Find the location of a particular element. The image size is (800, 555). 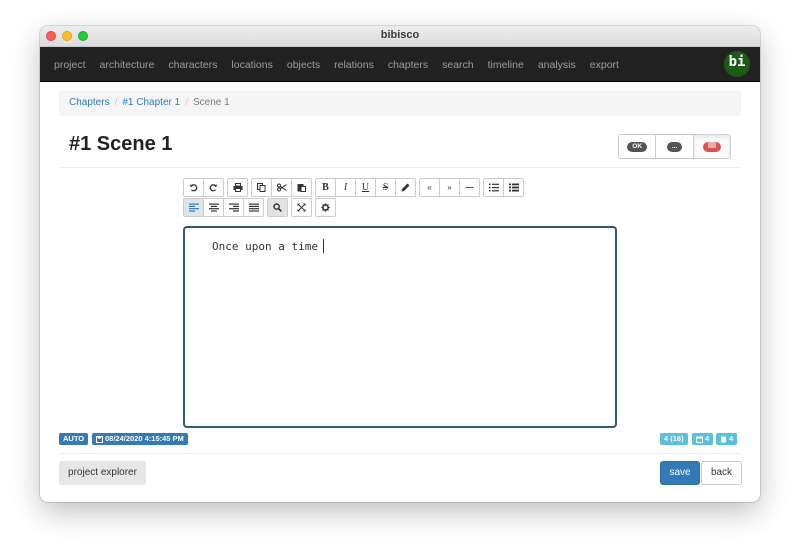

nav-item-analysis: analysis is located at coordinates (557, 65).